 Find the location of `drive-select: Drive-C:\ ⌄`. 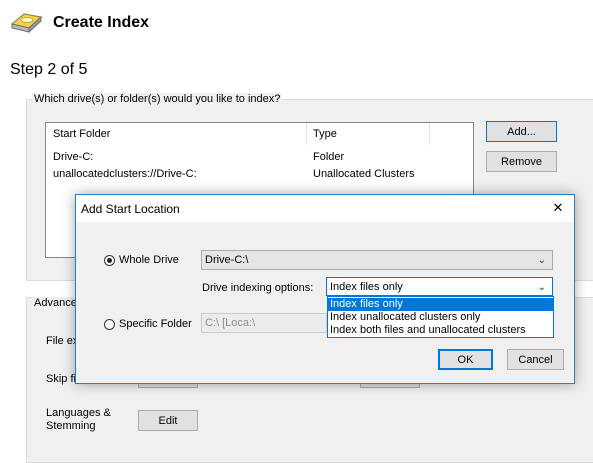

drive-select: Drive-C:\ ⌄ is located at coordinates (377, 260).